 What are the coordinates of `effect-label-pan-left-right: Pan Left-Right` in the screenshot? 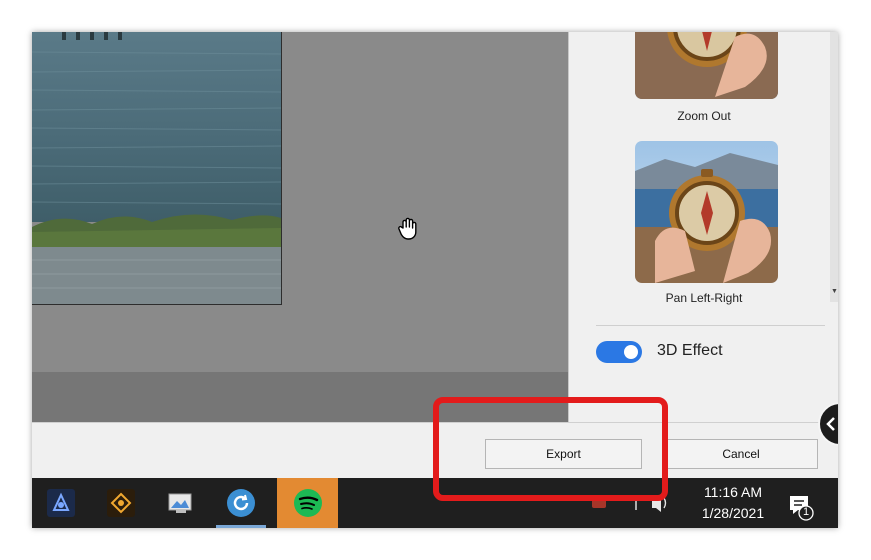 It's located at (704, 298).